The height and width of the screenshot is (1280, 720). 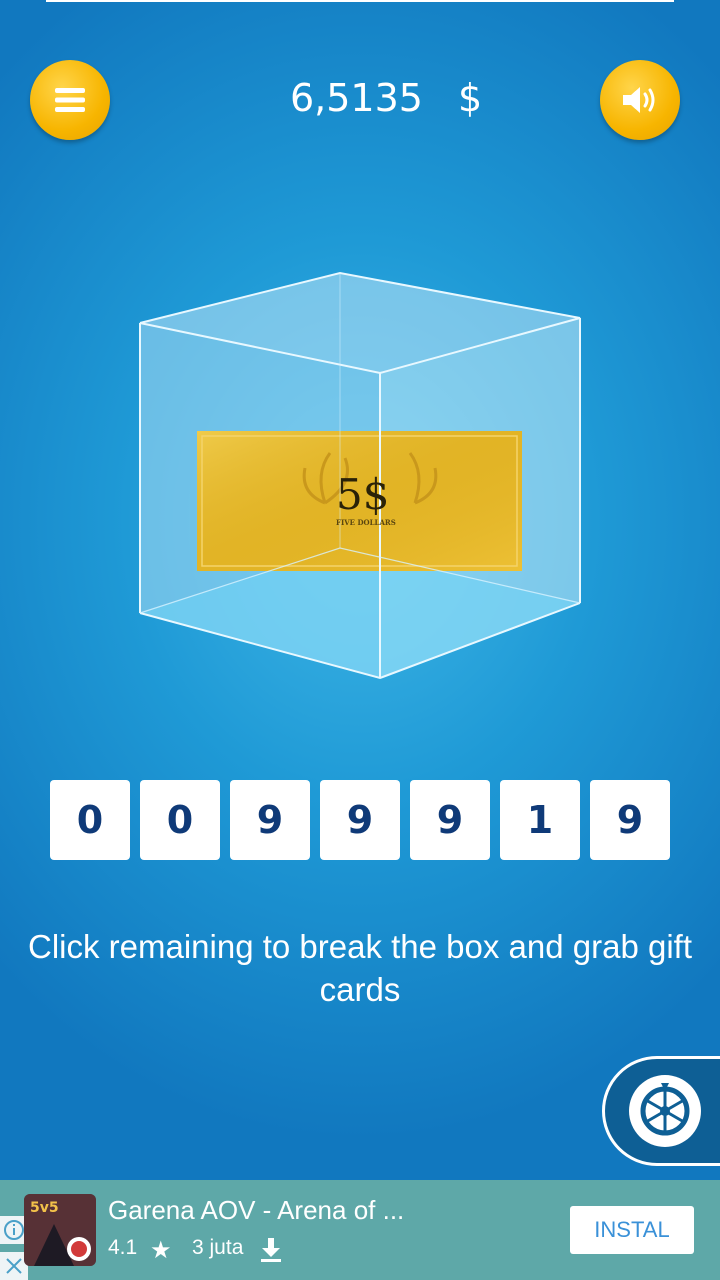 I want to click on info-icon, so click(x=14, y=1230).